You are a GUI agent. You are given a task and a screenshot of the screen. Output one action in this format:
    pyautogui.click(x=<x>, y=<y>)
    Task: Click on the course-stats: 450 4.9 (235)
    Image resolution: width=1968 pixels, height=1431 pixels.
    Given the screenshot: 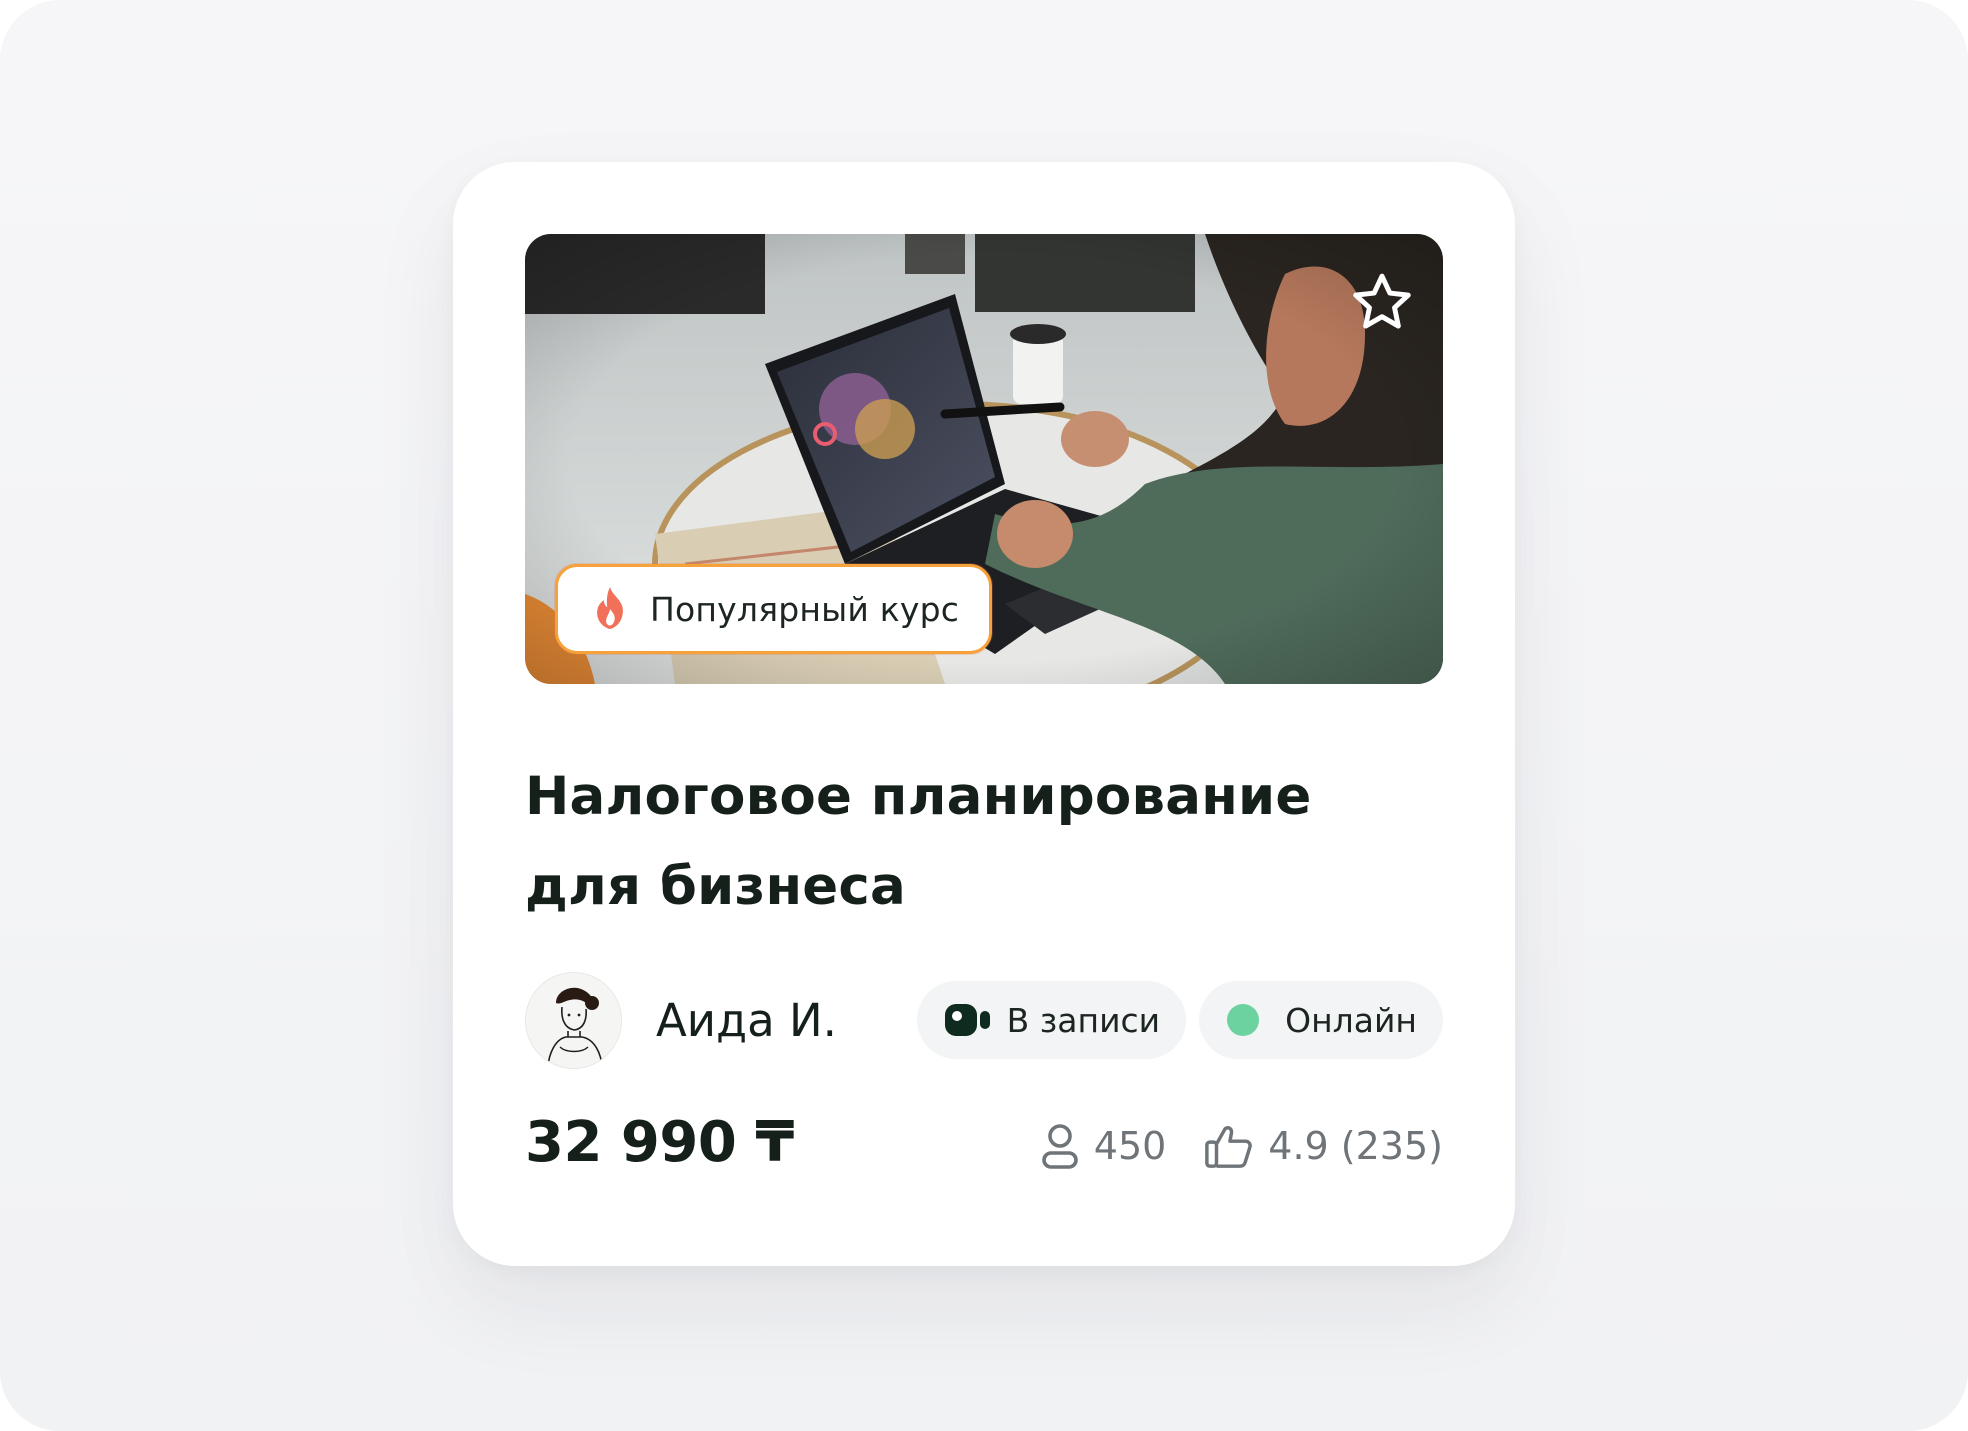 What is the action you would take?
    pyautogui.click(x=1241, y=1146)
    